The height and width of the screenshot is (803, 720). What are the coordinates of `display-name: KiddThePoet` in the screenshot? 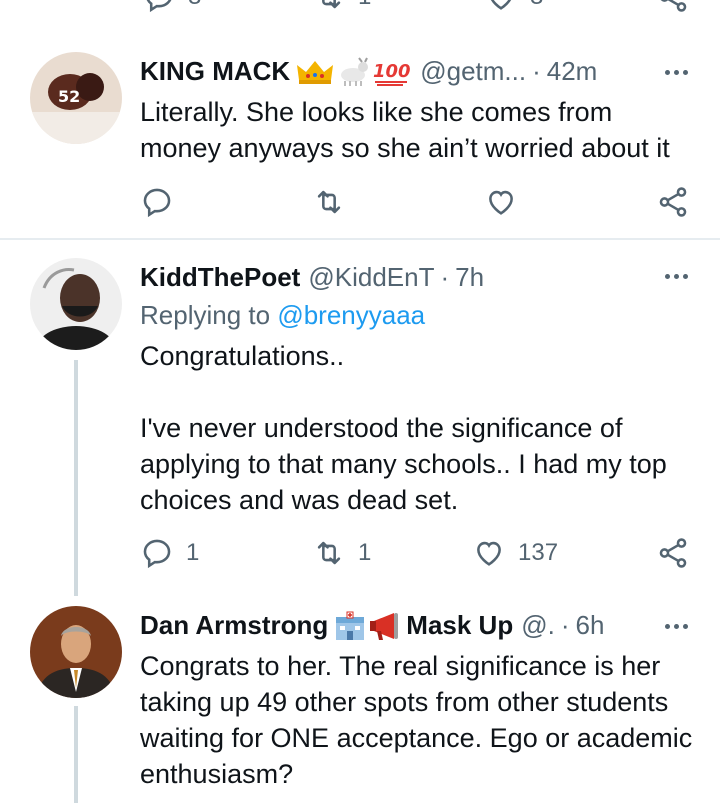 It's located at (220, 277).